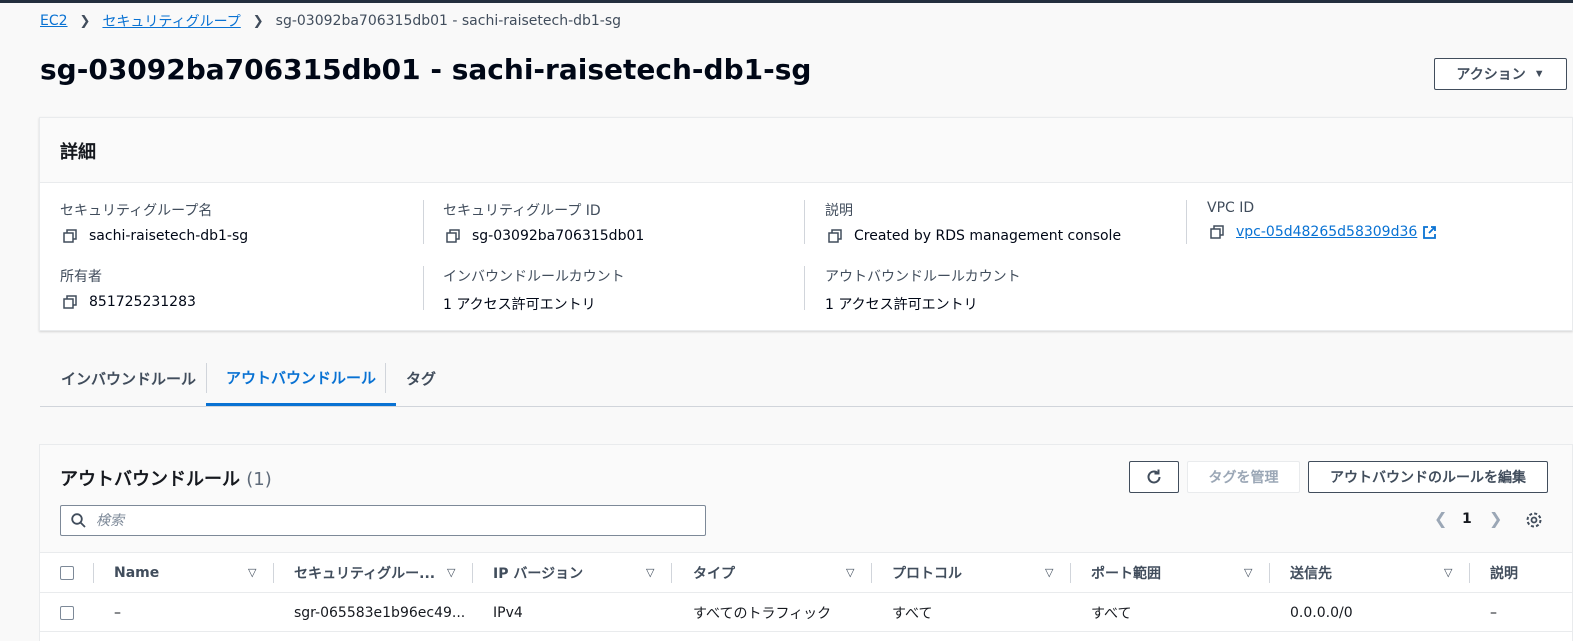 Image resolution: width=1573 pixels, height=641 pixels. What do you see at coordinates (1491, 74) in the screenshot?
I see `actions-label: アクション` at bounding box center [1491, 74].